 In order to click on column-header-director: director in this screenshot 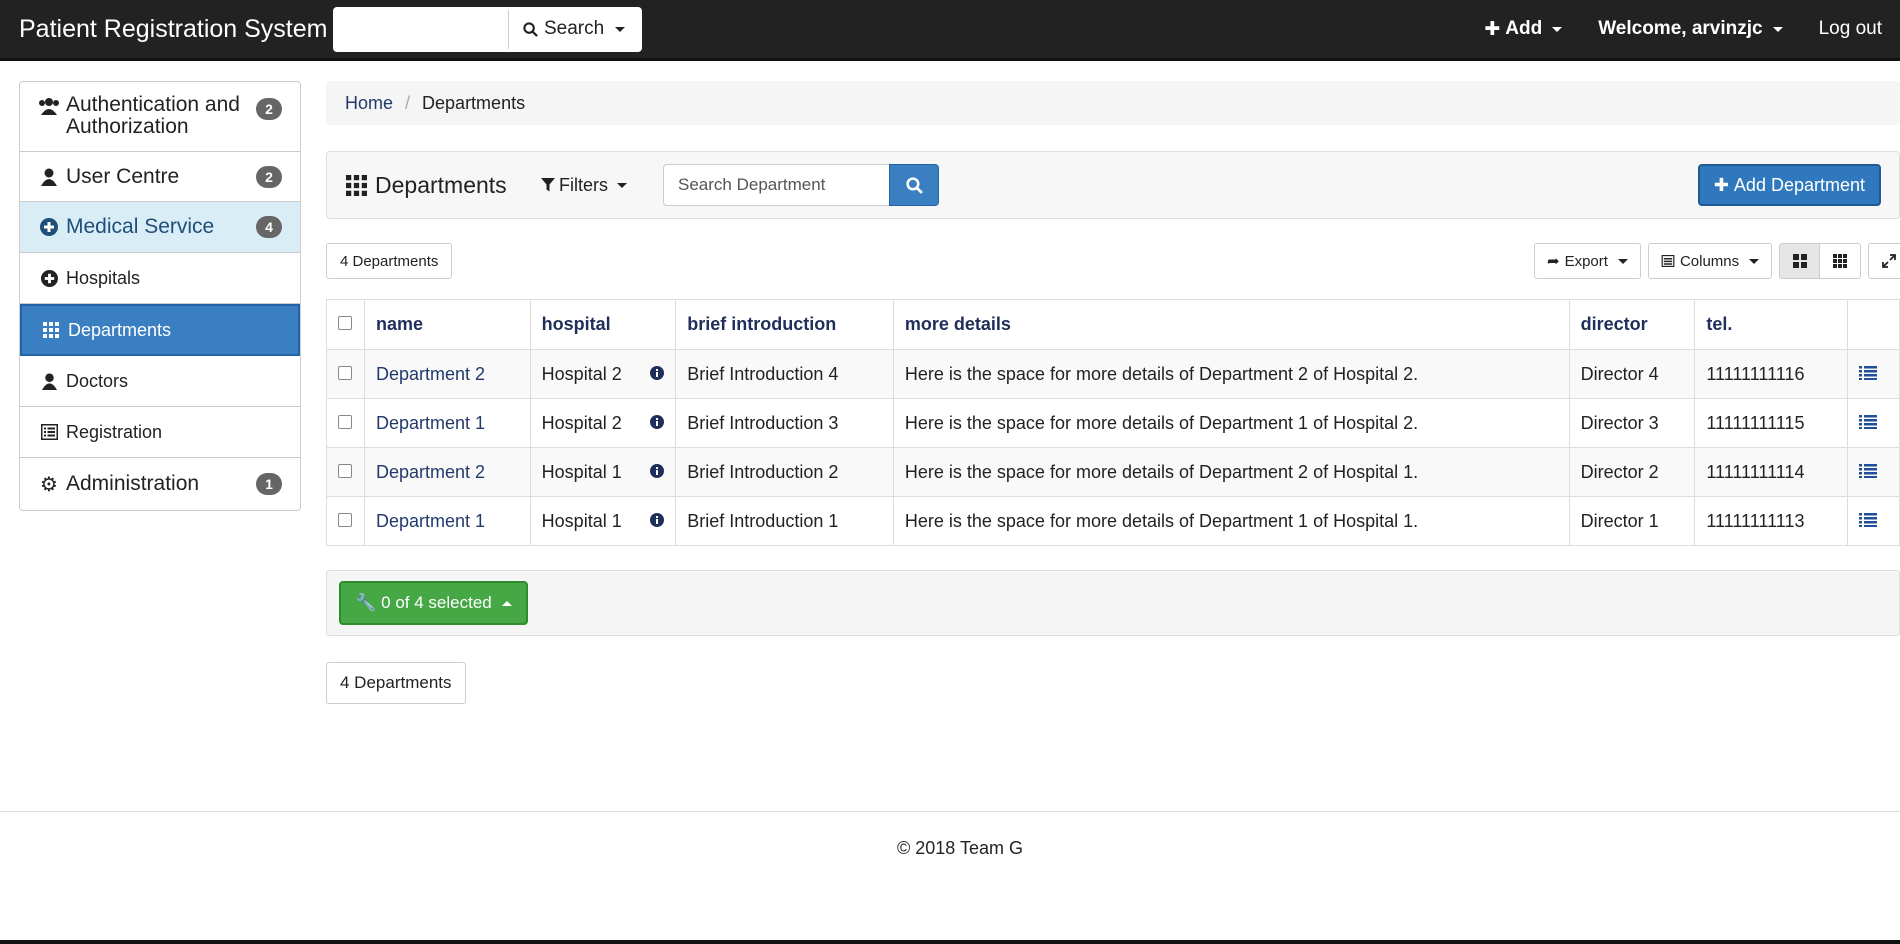, I will do `click(1632, 324)`.